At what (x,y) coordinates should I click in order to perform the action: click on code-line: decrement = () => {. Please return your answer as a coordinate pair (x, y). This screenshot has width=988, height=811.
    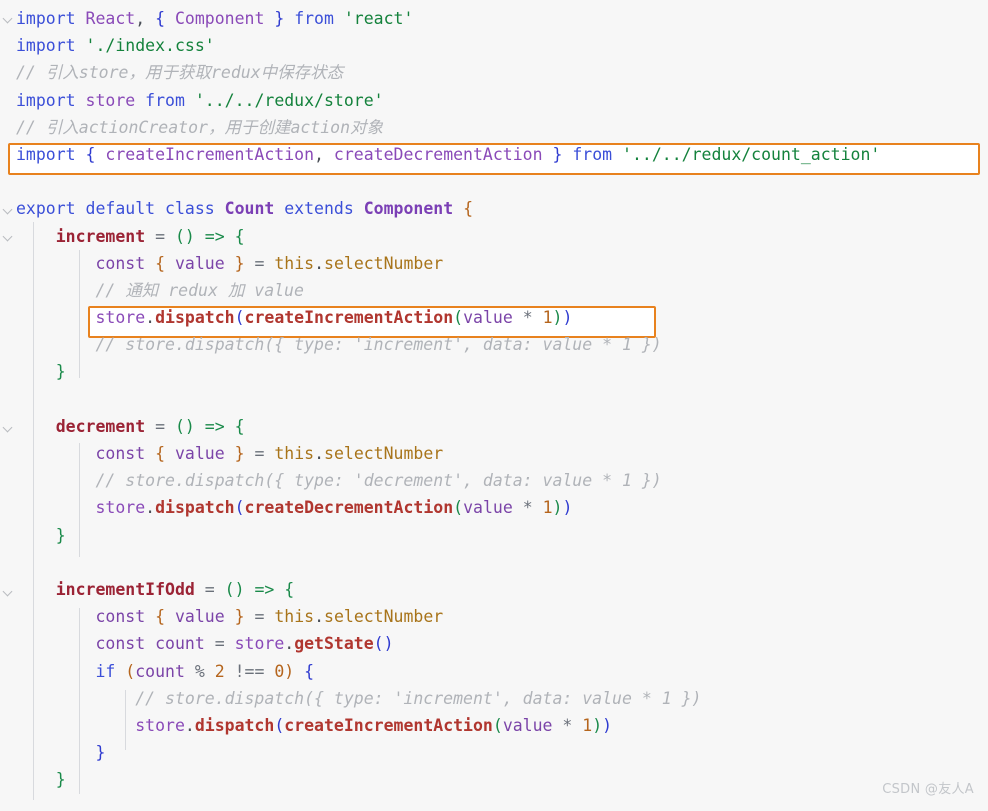
    Looking at the image, I should click on (502, 426).